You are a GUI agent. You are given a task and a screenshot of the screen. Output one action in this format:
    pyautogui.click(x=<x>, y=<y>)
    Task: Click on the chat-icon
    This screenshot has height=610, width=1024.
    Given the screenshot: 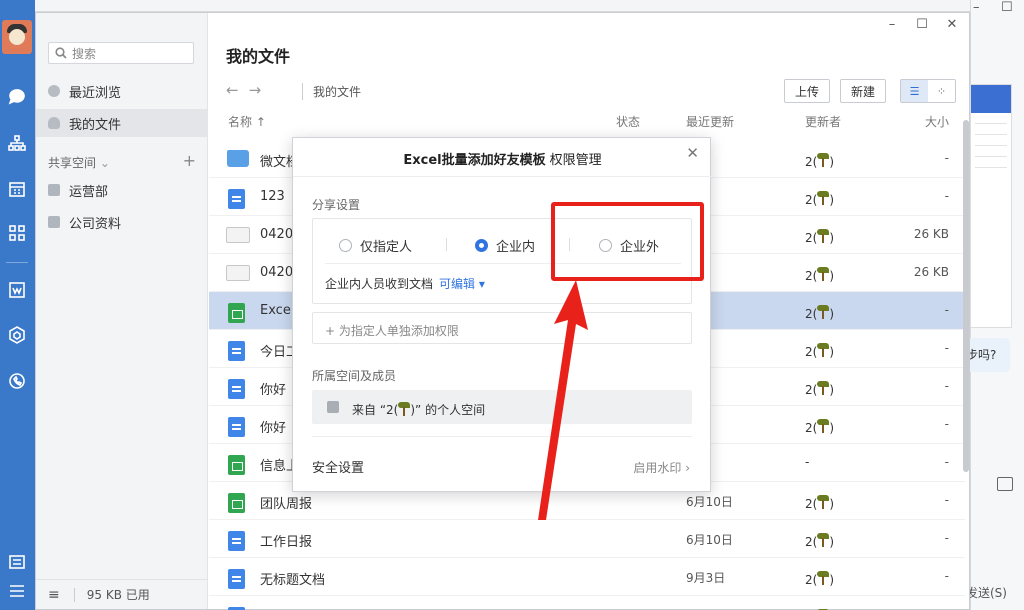 What is the action you would take?
    pyautogui.click(x=17, y=97)
    